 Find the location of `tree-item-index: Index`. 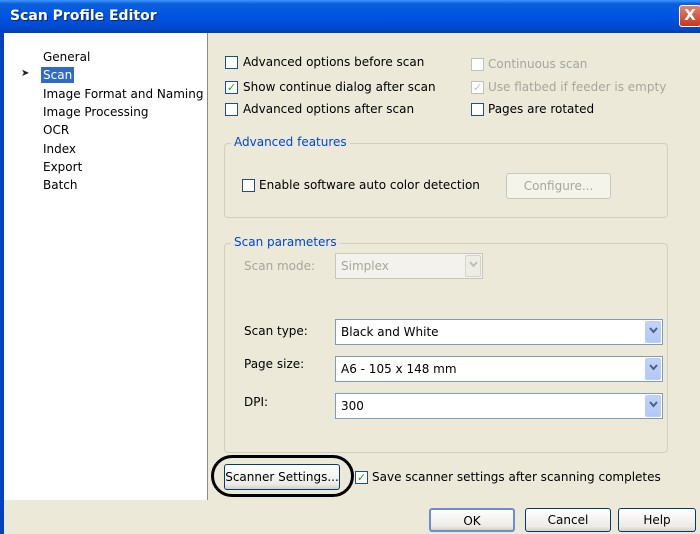

tree-item-index: Index is located at coordinates (59, 149).